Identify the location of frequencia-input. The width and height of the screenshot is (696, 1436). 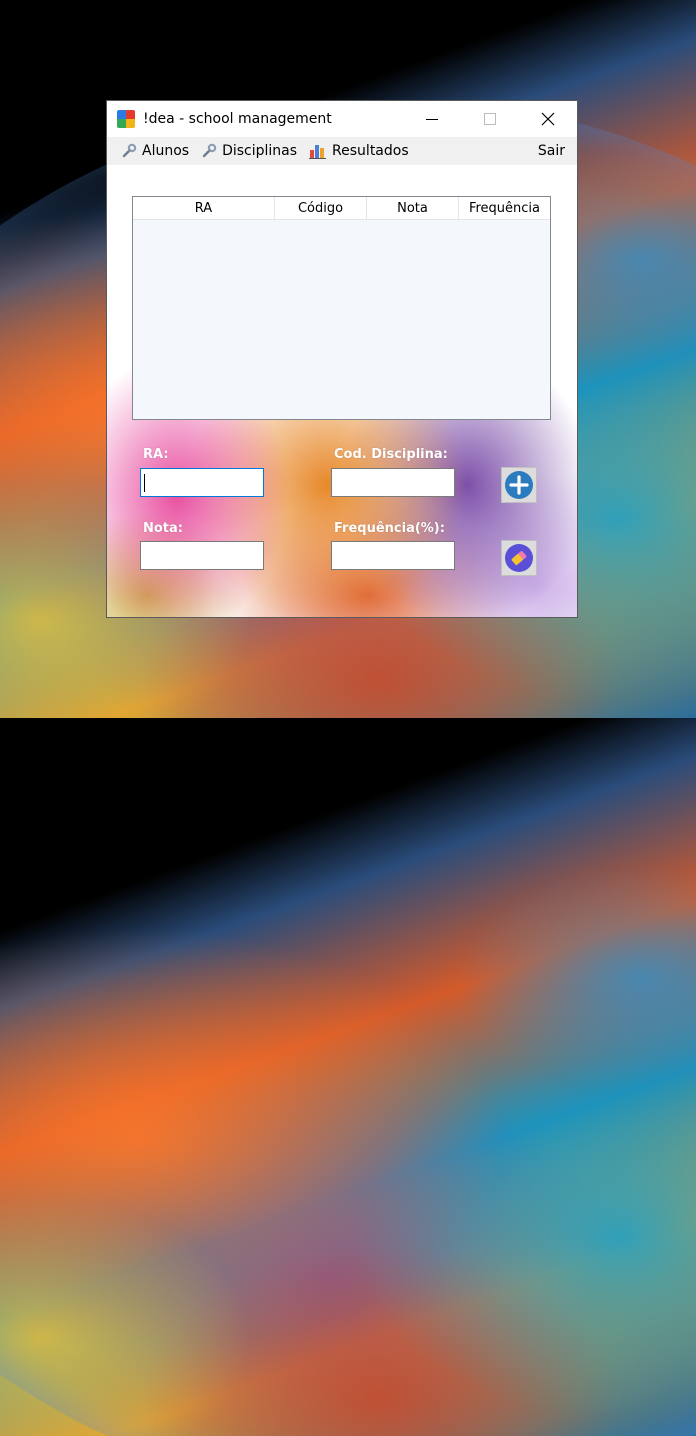
(393, 555).